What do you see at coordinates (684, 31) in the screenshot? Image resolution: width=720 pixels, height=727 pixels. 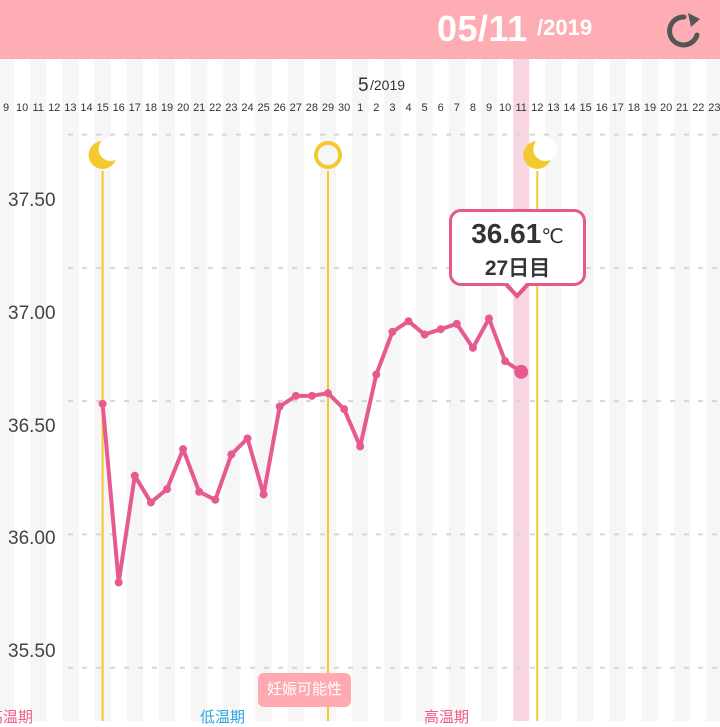 I see `refresh-icon` at bounding box center [684, 31].